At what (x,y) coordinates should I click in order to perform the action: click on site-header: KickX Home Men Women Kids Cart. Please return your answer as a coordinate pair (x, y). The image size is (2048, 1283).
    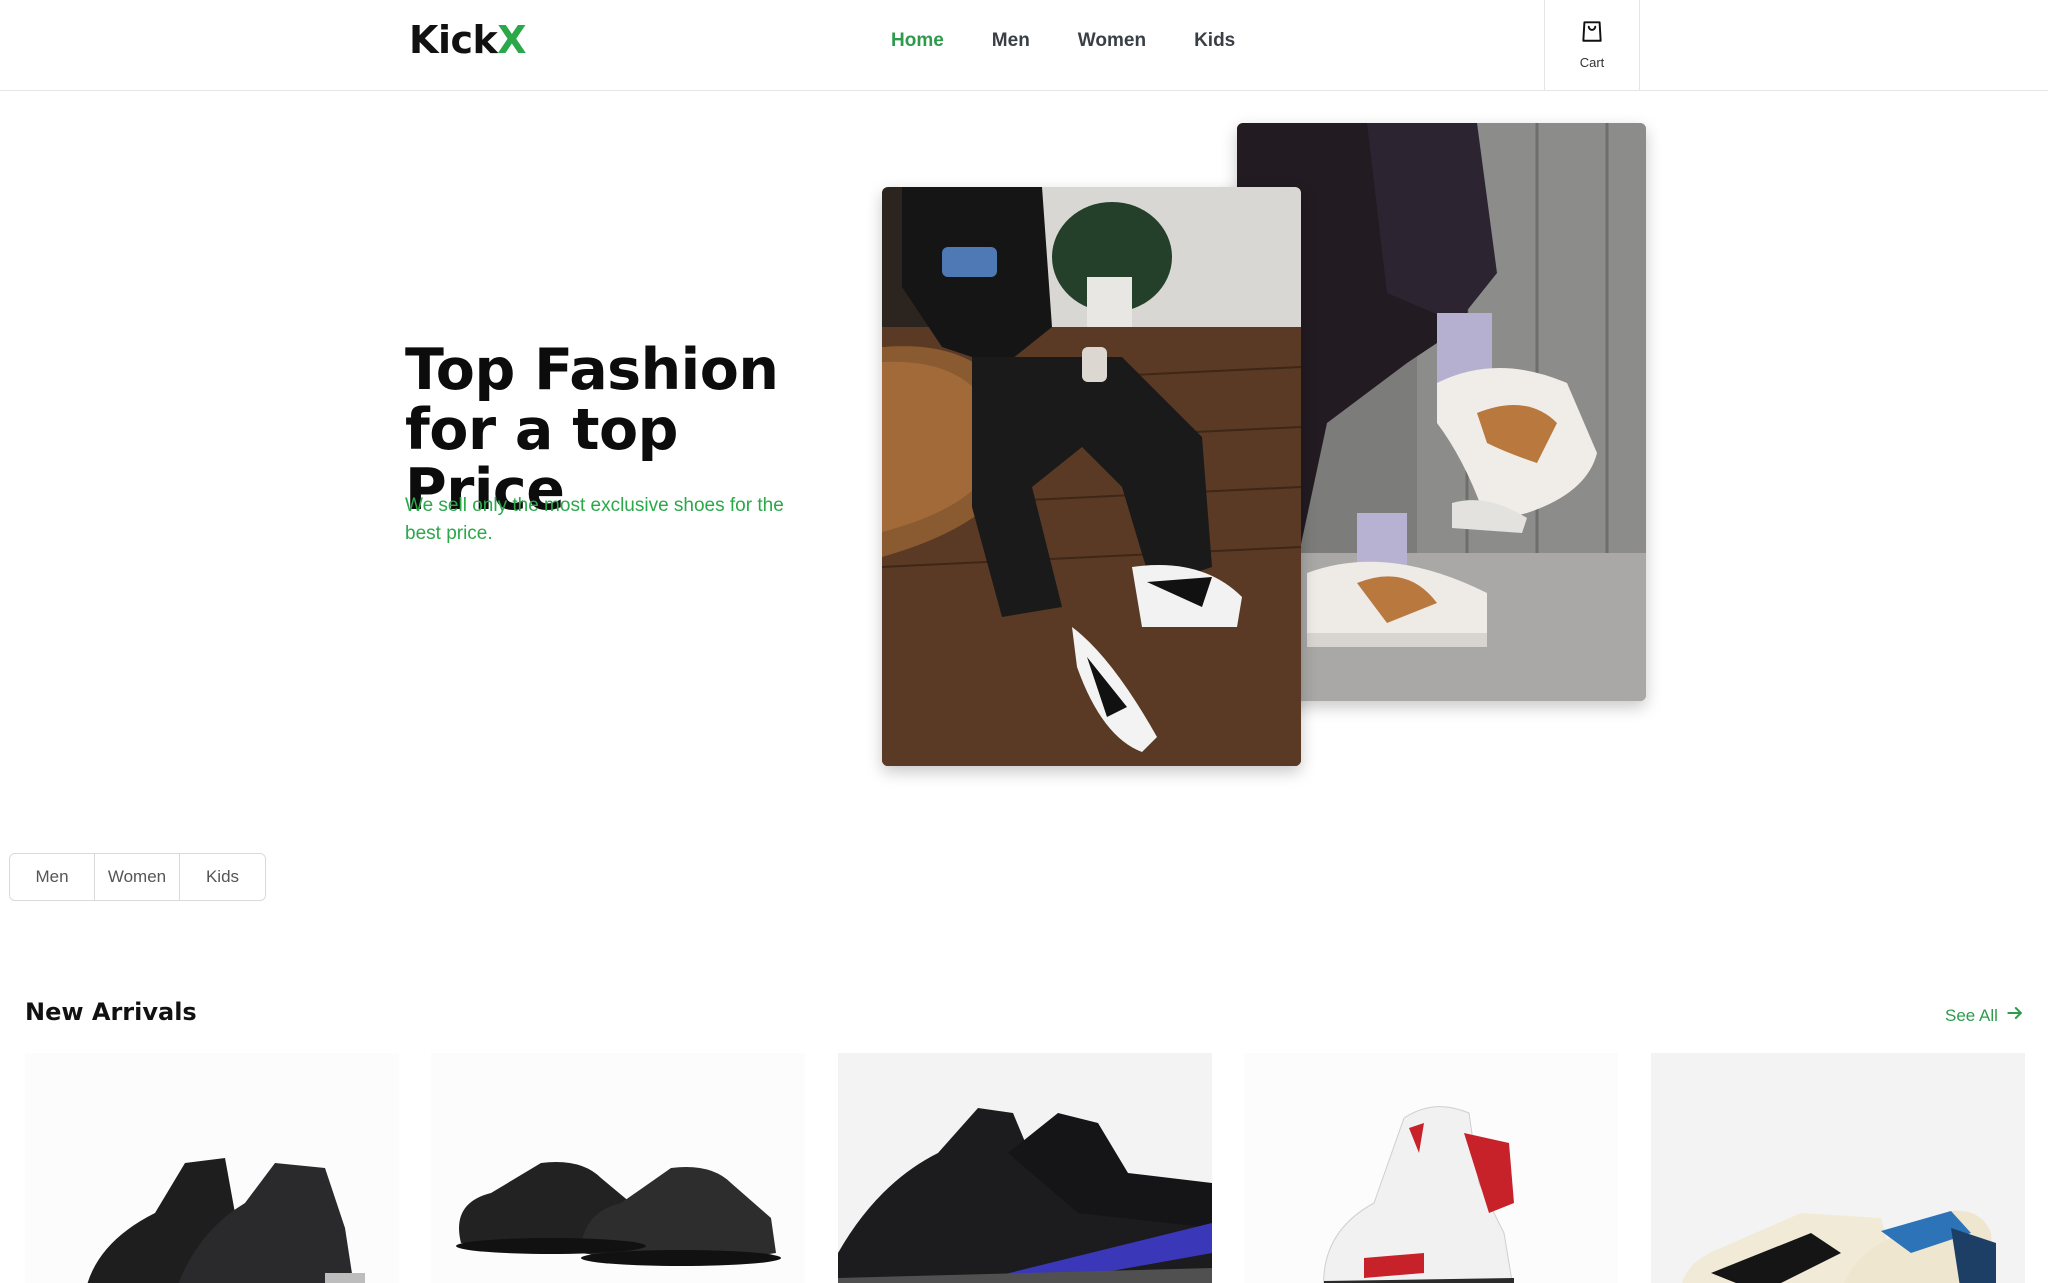
    Looking at the image, I should click on (1024, 45).